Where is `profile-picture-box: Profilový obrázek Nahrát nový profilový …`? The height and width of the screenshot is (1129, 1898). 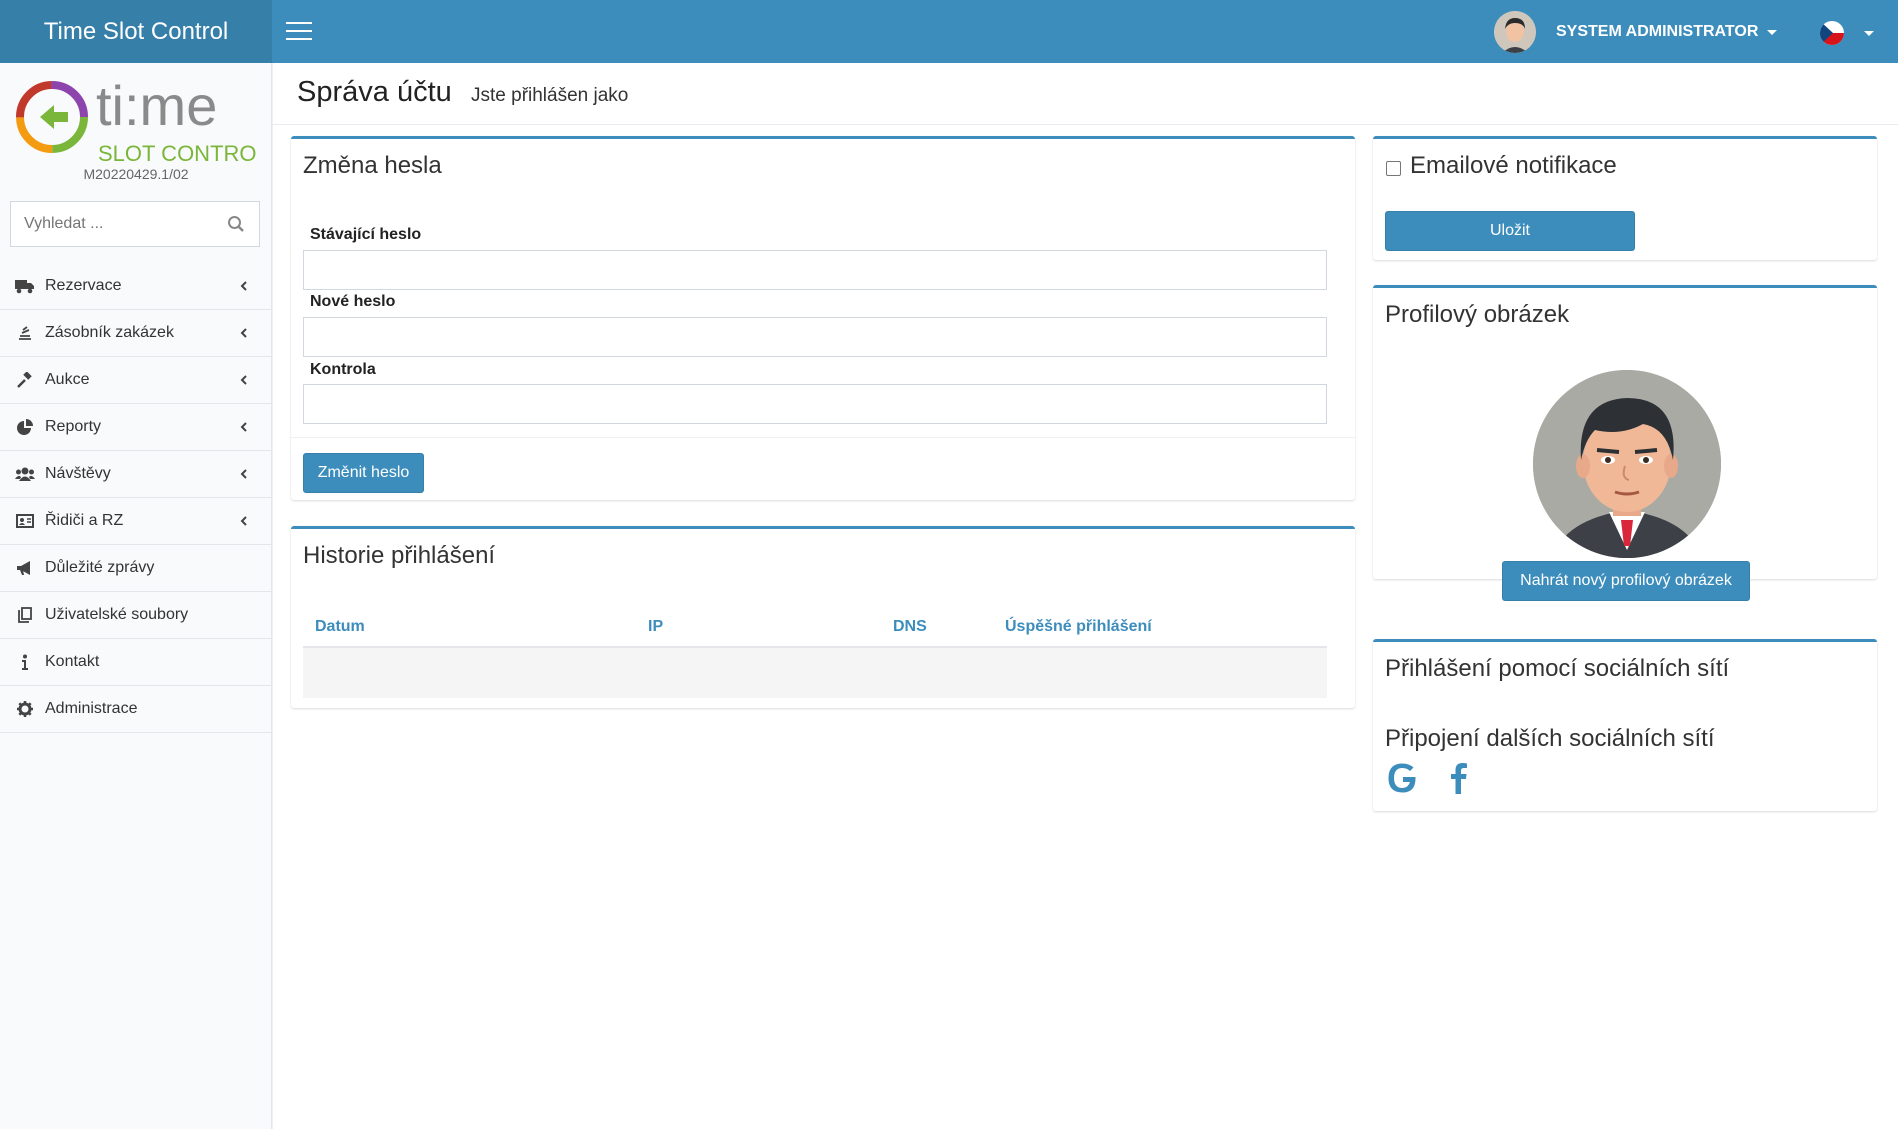
profile-picture-box: Profilový obrázek Nahrát nový profilový … is located at coordinates (1625, 443).